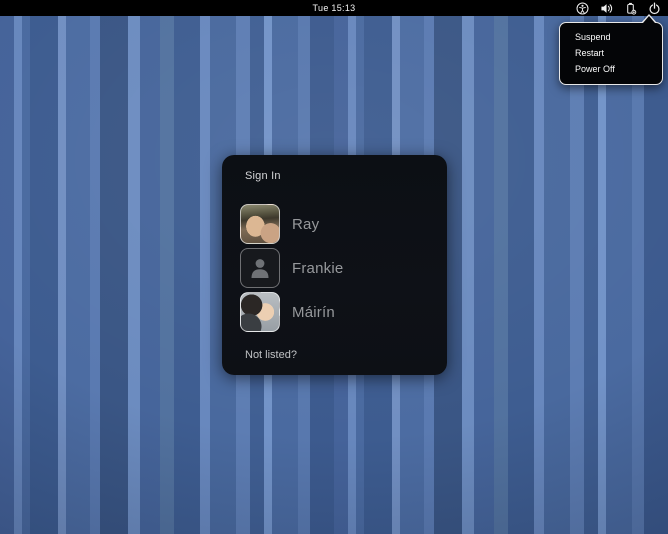  I want to click on user-name: Ray, so click(306, 224).